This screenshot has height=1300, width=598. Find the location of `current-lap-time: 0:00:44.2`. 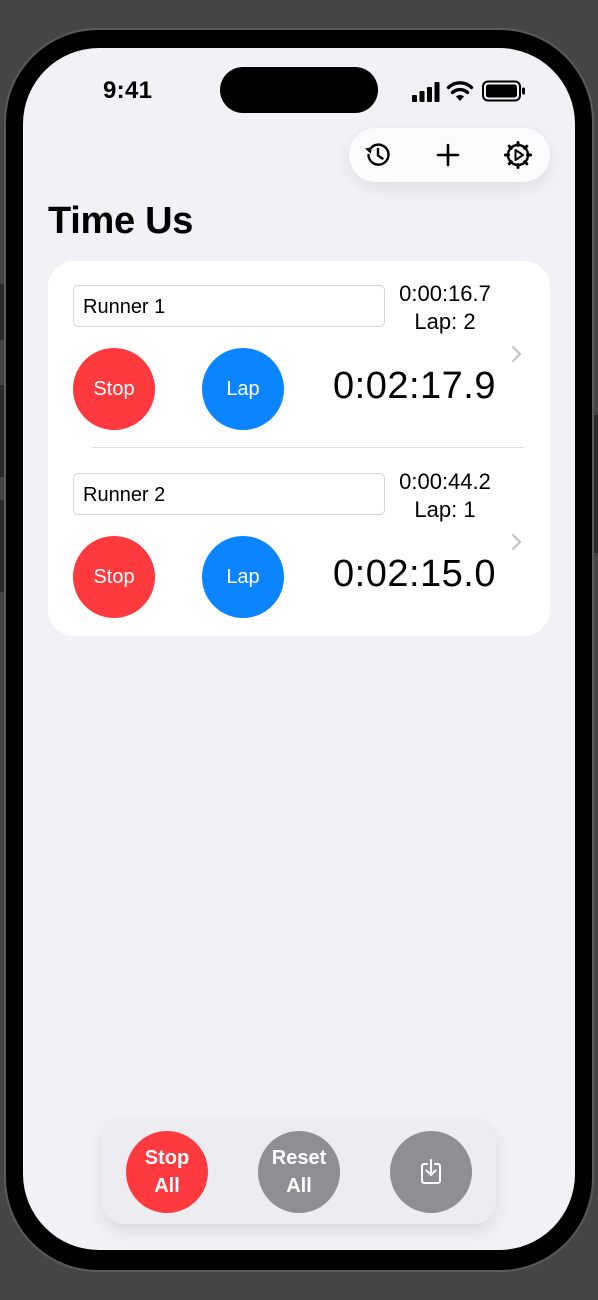

current-lap-time: 0:00:44.2 is located at coordinates (445, 481).